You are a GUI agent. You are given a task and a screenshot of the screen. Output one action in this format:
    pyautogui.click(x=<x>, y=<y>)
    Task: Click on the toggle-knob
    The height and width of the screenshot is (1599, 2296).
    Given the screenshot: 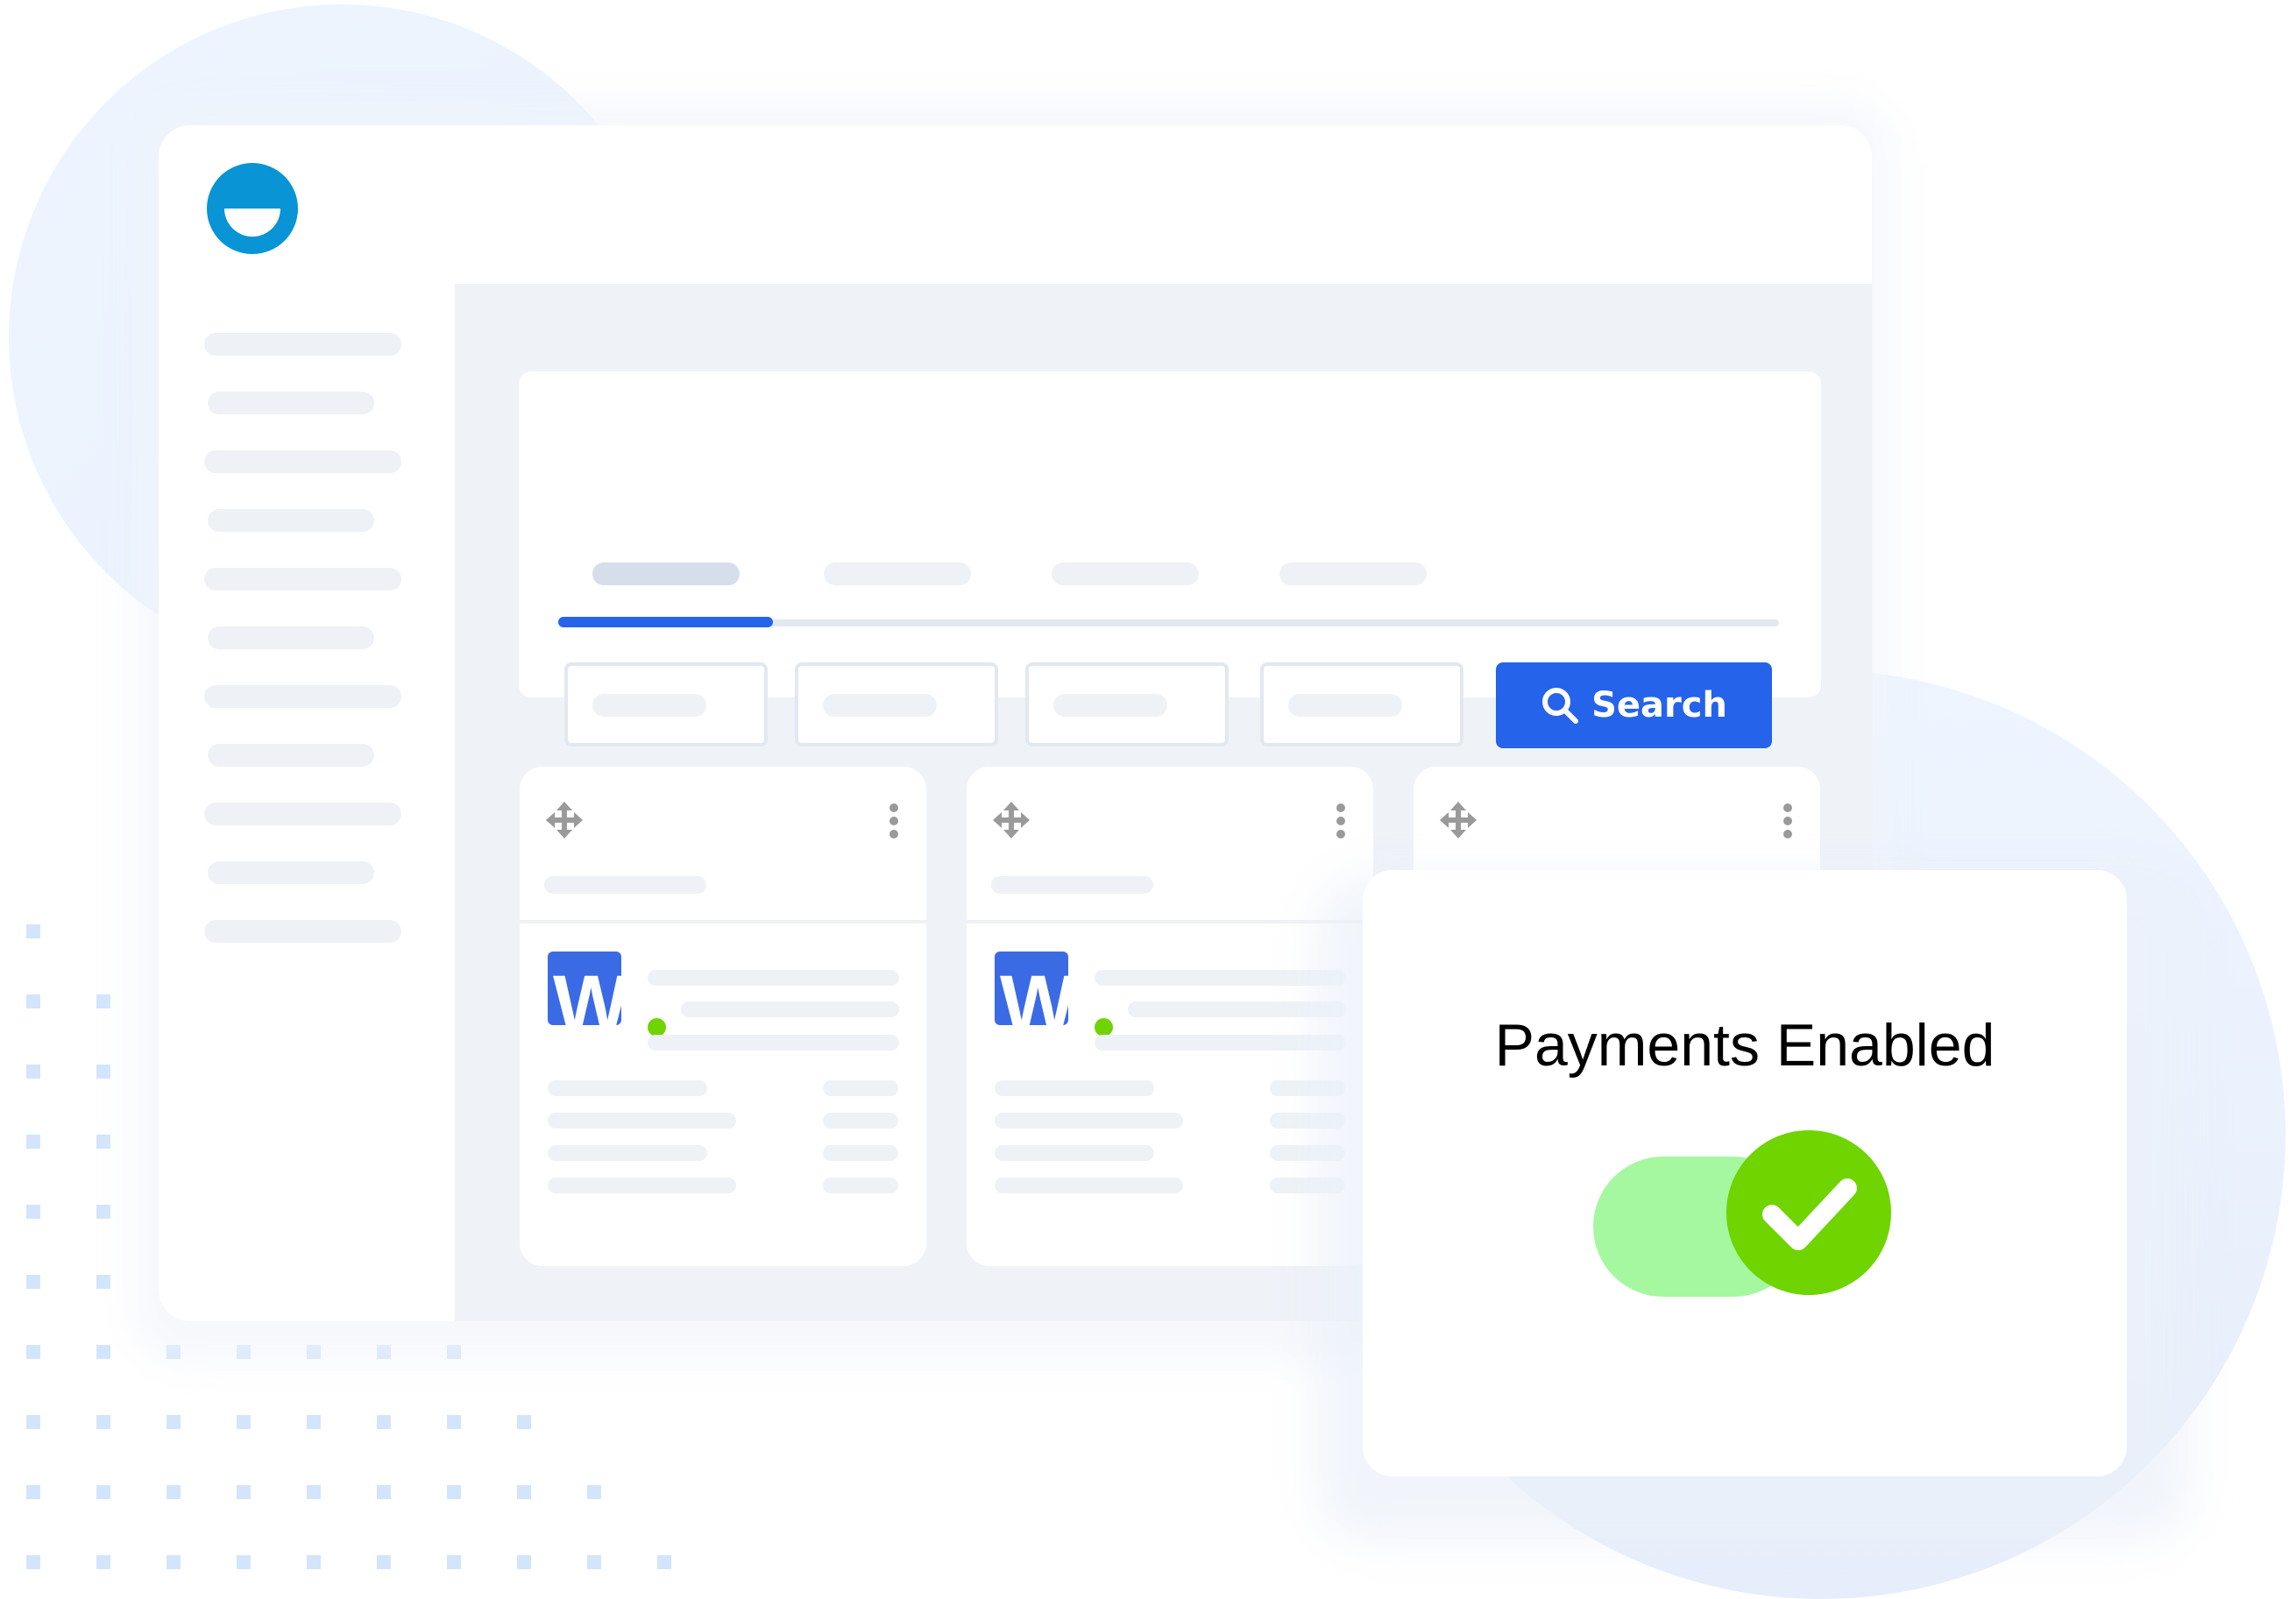 What is the action you would take?
    pyautogui.click(x=1808, y=1212)
    